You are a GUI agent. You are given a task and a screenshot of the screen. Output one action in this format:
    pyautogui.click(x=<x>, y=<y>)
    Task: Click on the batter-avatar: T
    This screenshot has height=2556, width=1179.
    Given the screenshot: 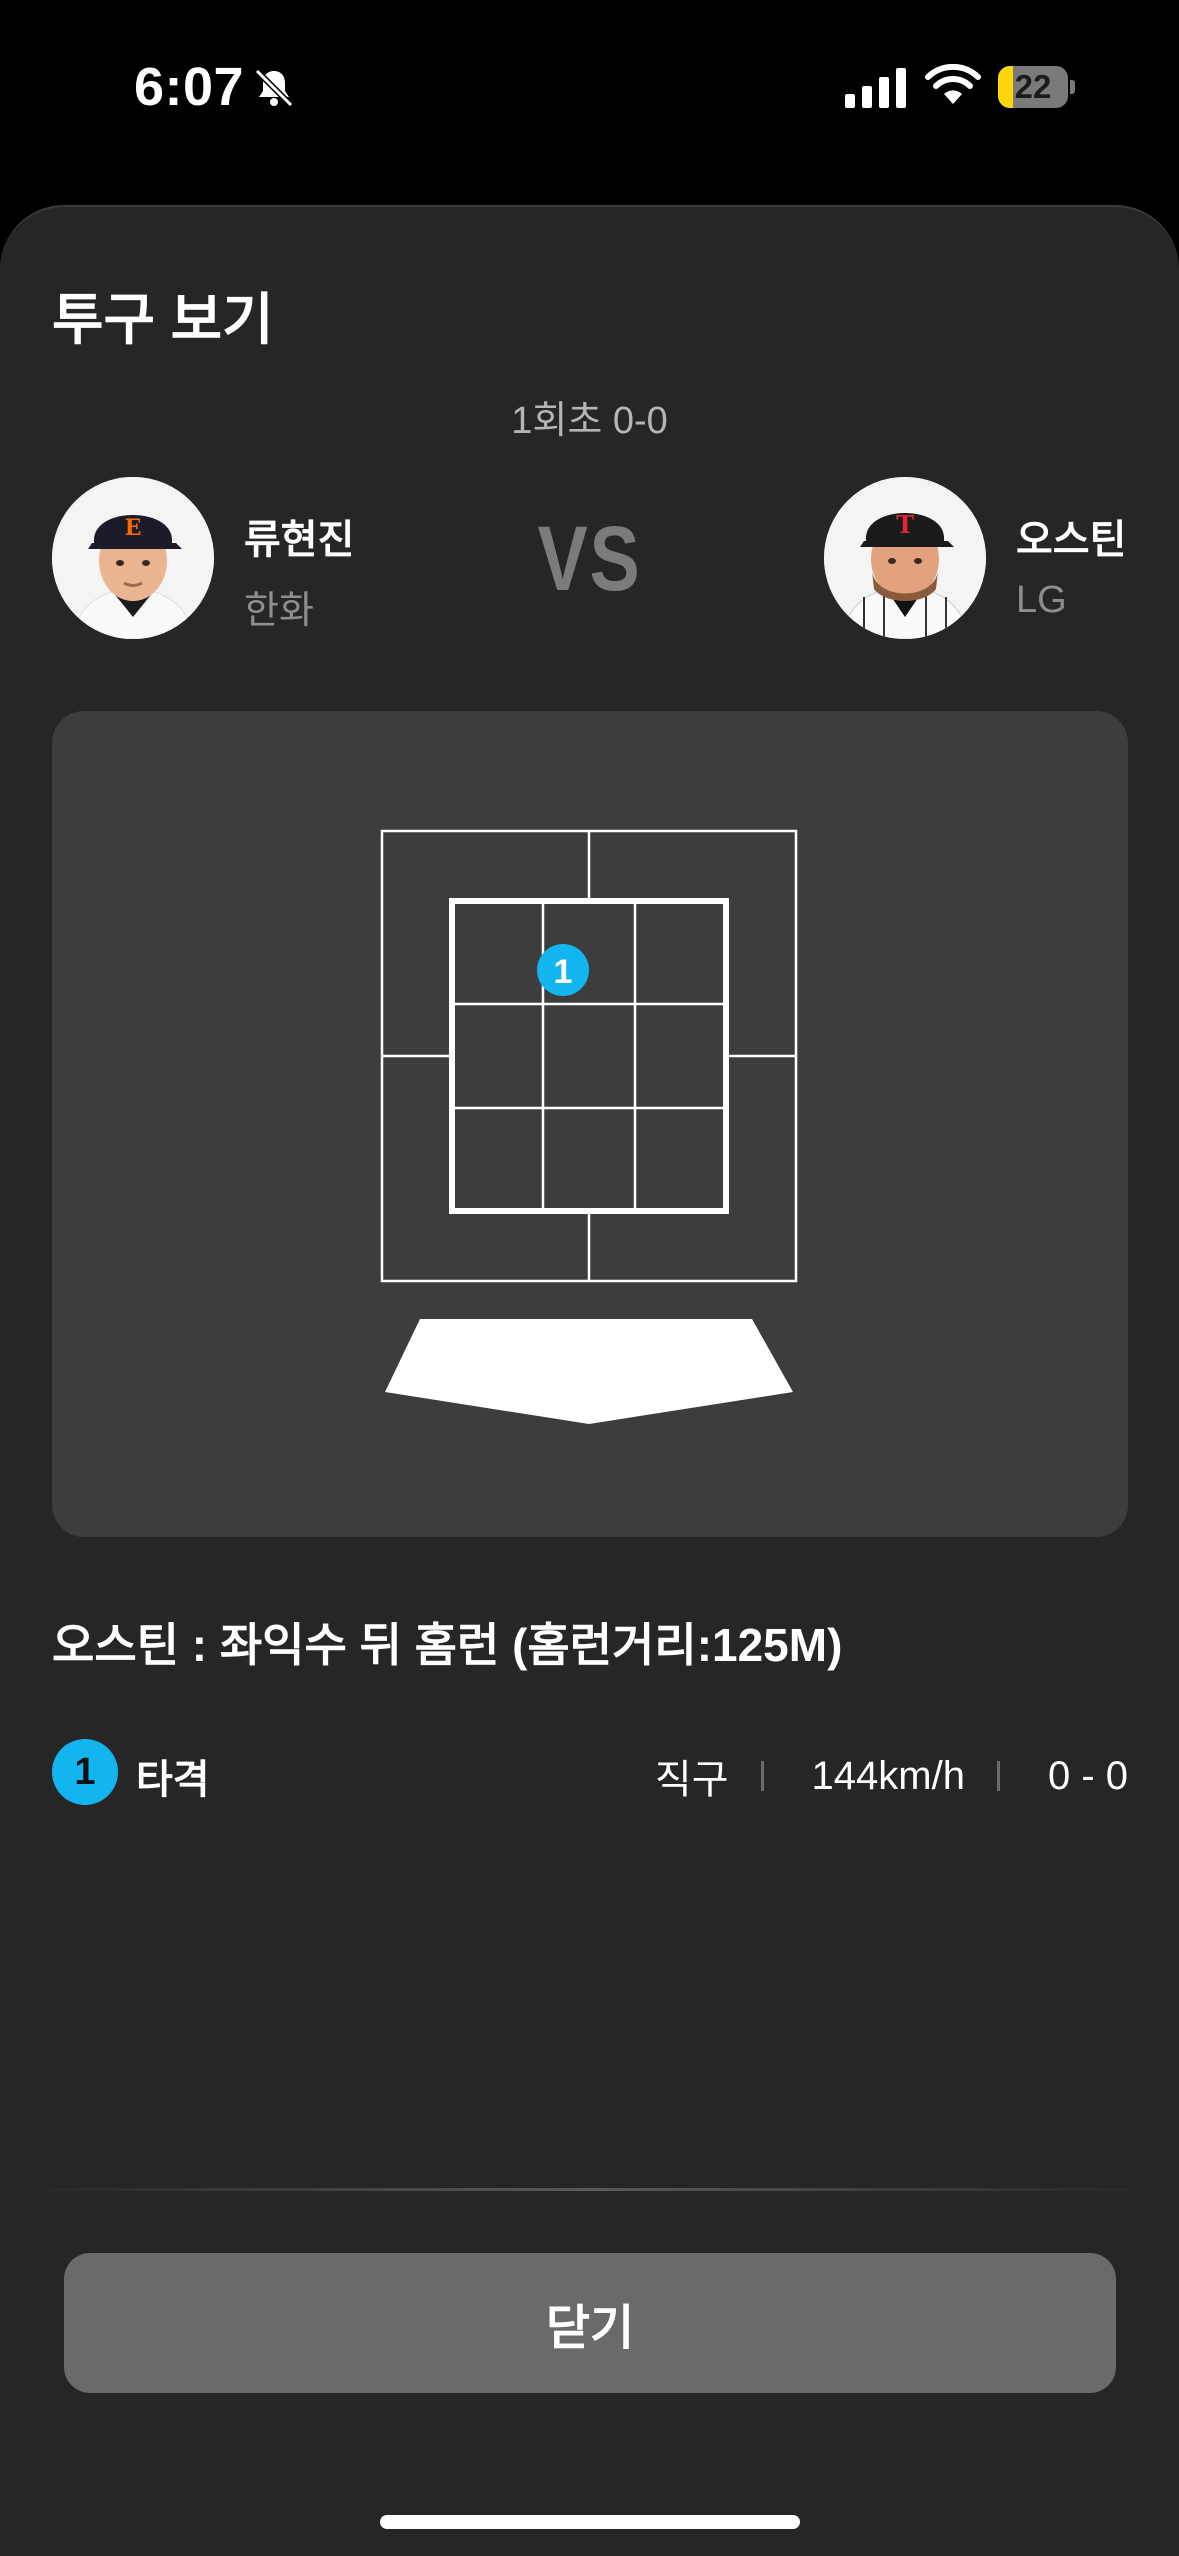 What is the action you would take?
    pyautogui.click(x=905, y=558)
    